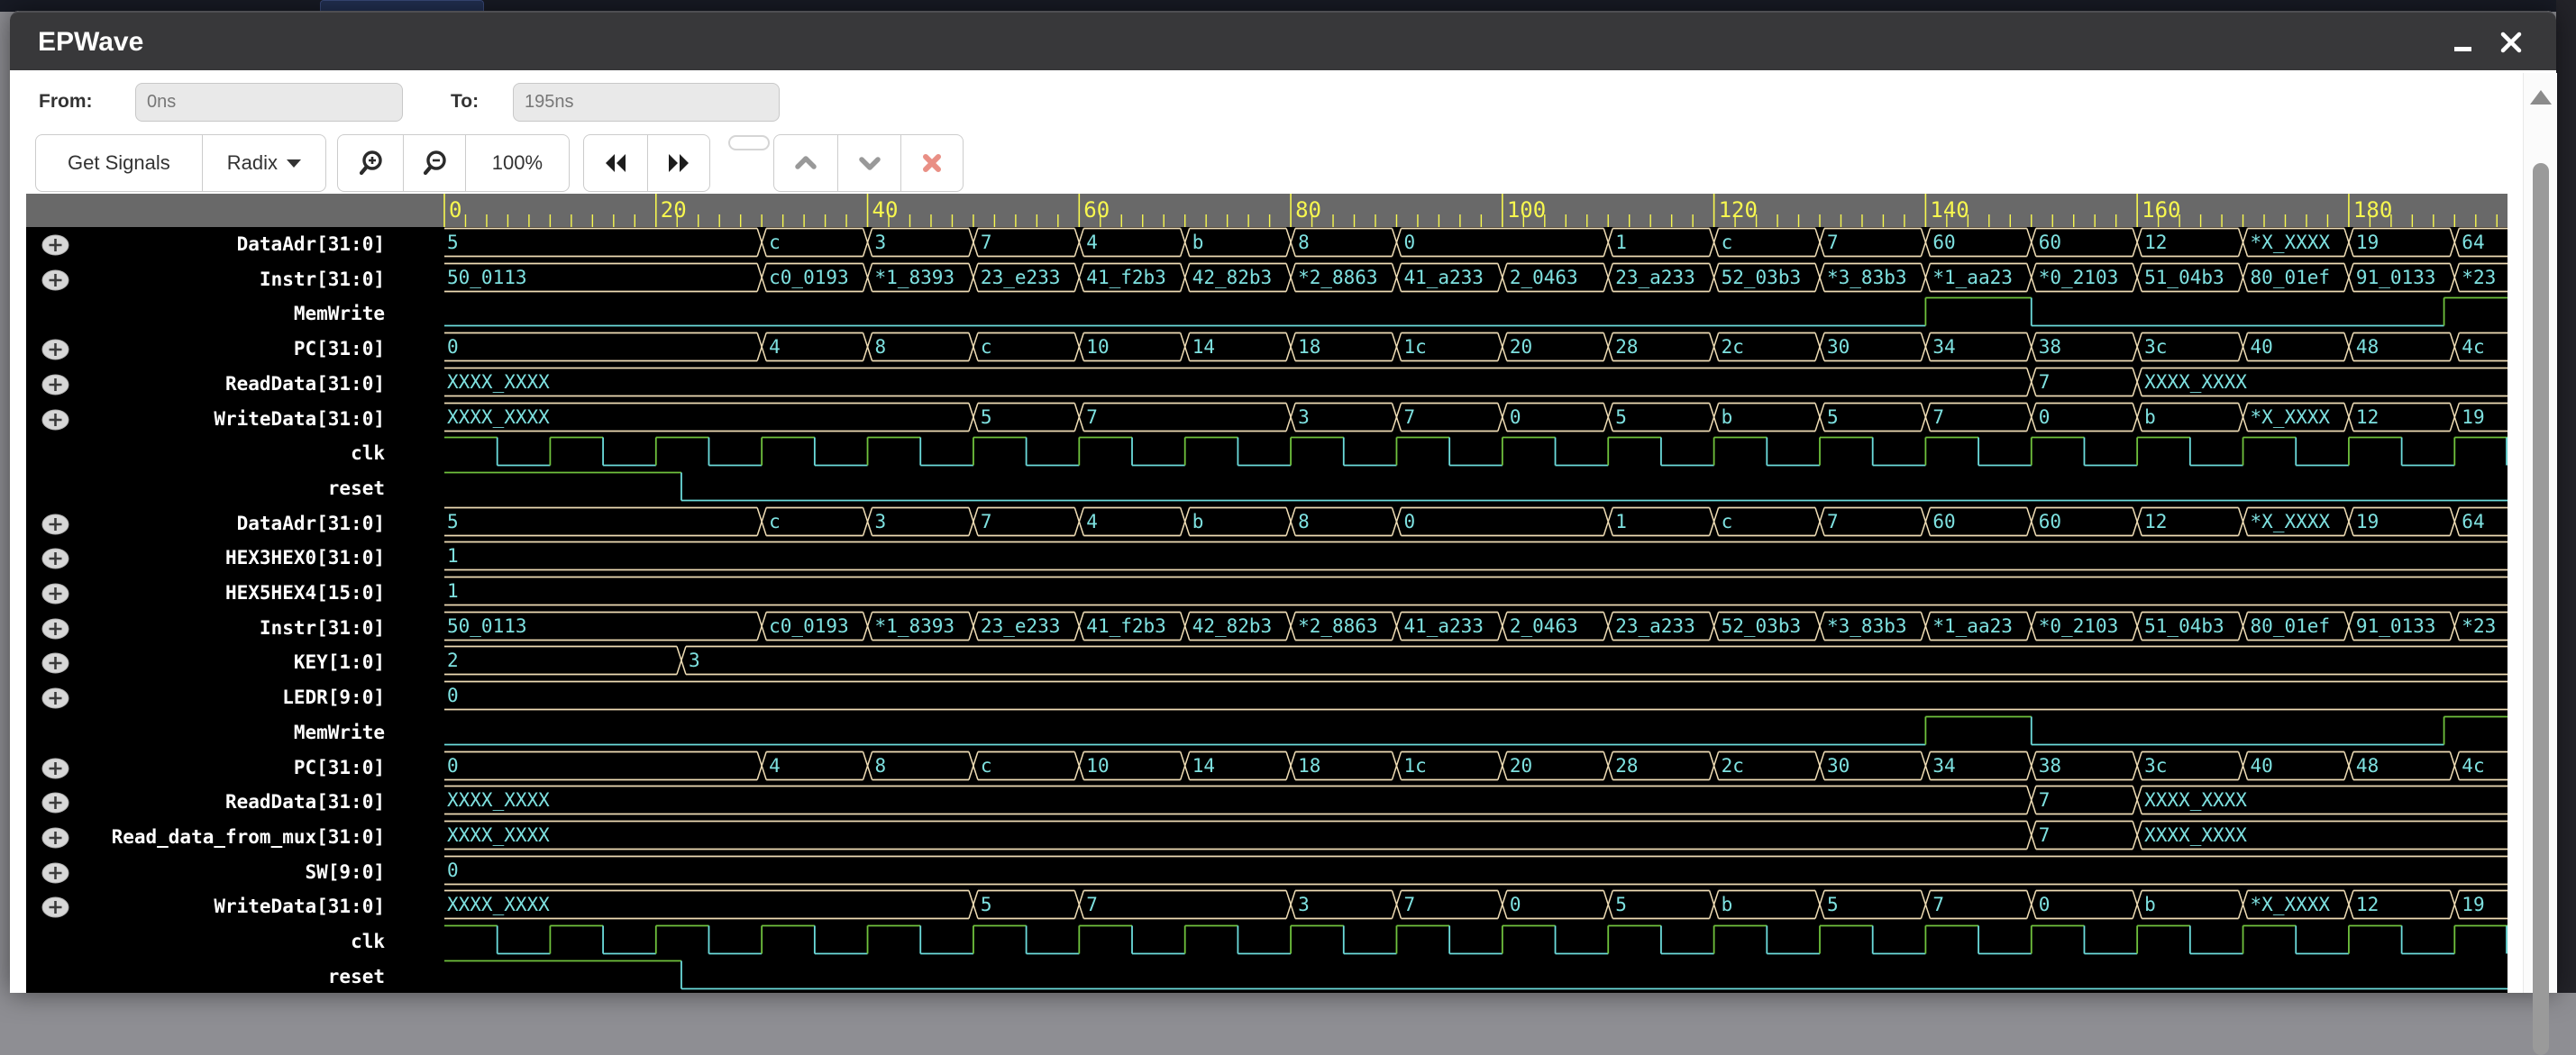 Image resolution: width=2576 pixels, height=1055 pixels. What do you see at coordinates (615, 163) in the screenshot?
I see `pan-left-button` at bounding box center [615, 163].